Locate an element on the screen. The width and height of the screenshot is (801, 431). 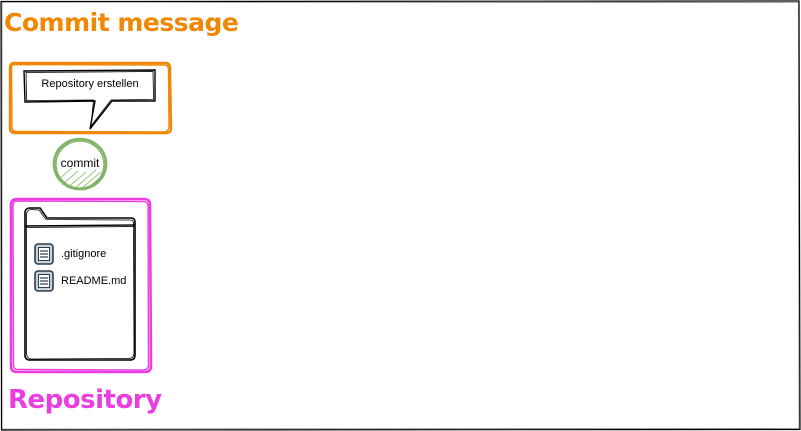
file-name: README.md is located at coordinates (94, 281).